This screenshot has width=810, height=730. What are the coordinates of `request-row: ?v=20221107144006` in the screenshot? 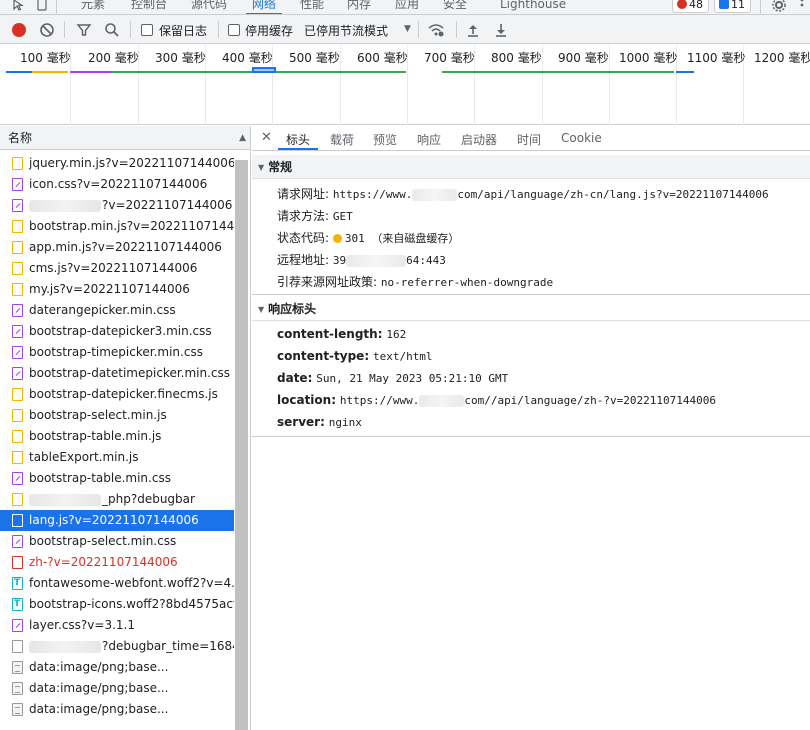 It's located at (117, 205).